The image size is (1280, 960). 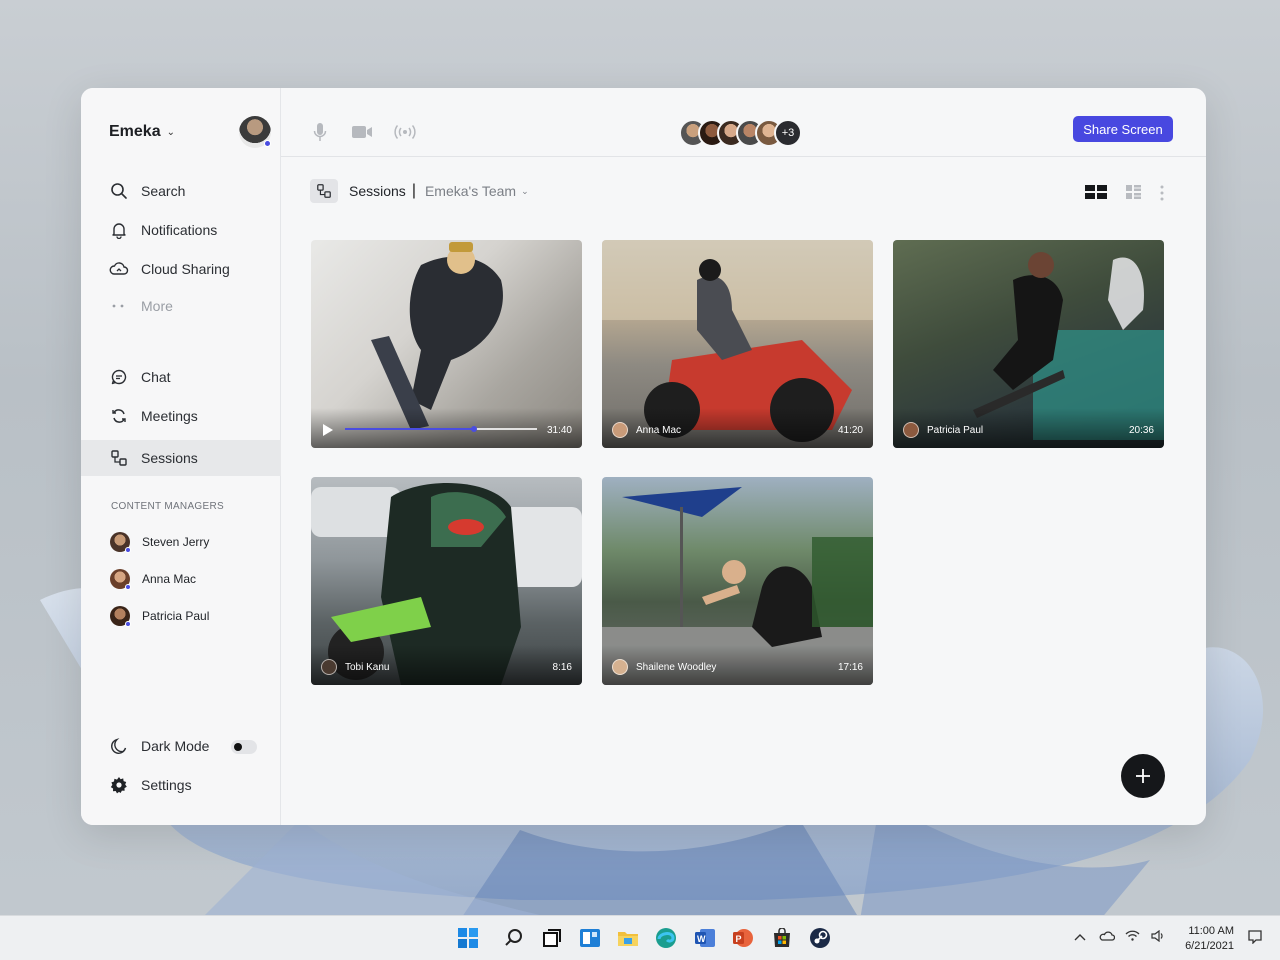 I want to click on manager-name: Anna Mac, so click(x=169, y=579).